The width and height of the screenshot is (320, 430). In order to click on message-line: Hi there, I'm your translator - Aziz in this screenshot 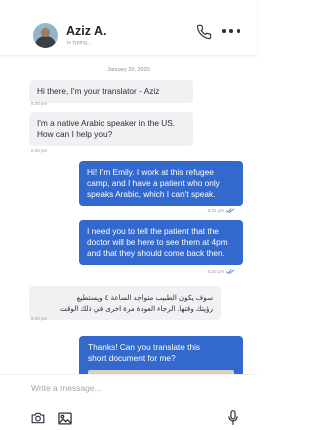, I will do `click(98, 91)`.